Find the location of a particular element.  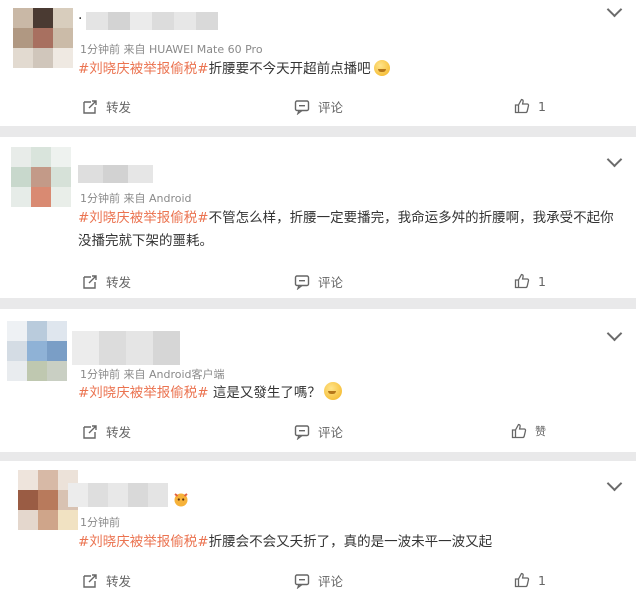

fan-badge-icon is located at coordinates (181, 500).